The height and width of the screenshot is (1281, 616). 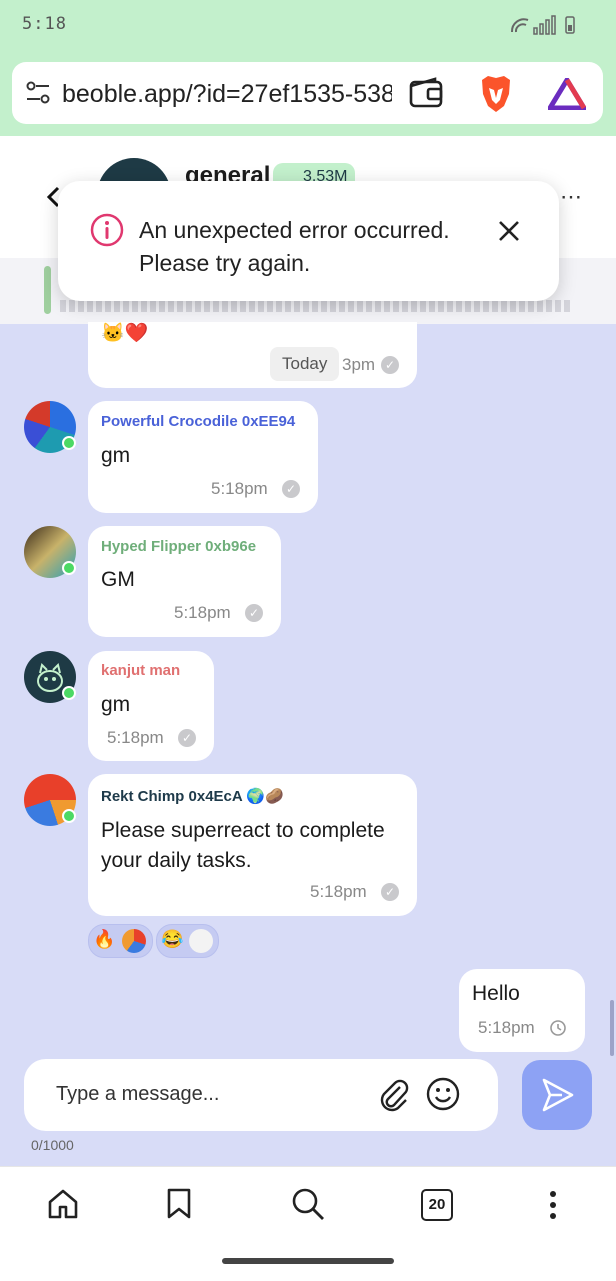 What do you see at coordinates (178, 546) in the screenshot?
I see `message-sender: Hyped Flipper 0xb96e` at bounding box center [178, 546].